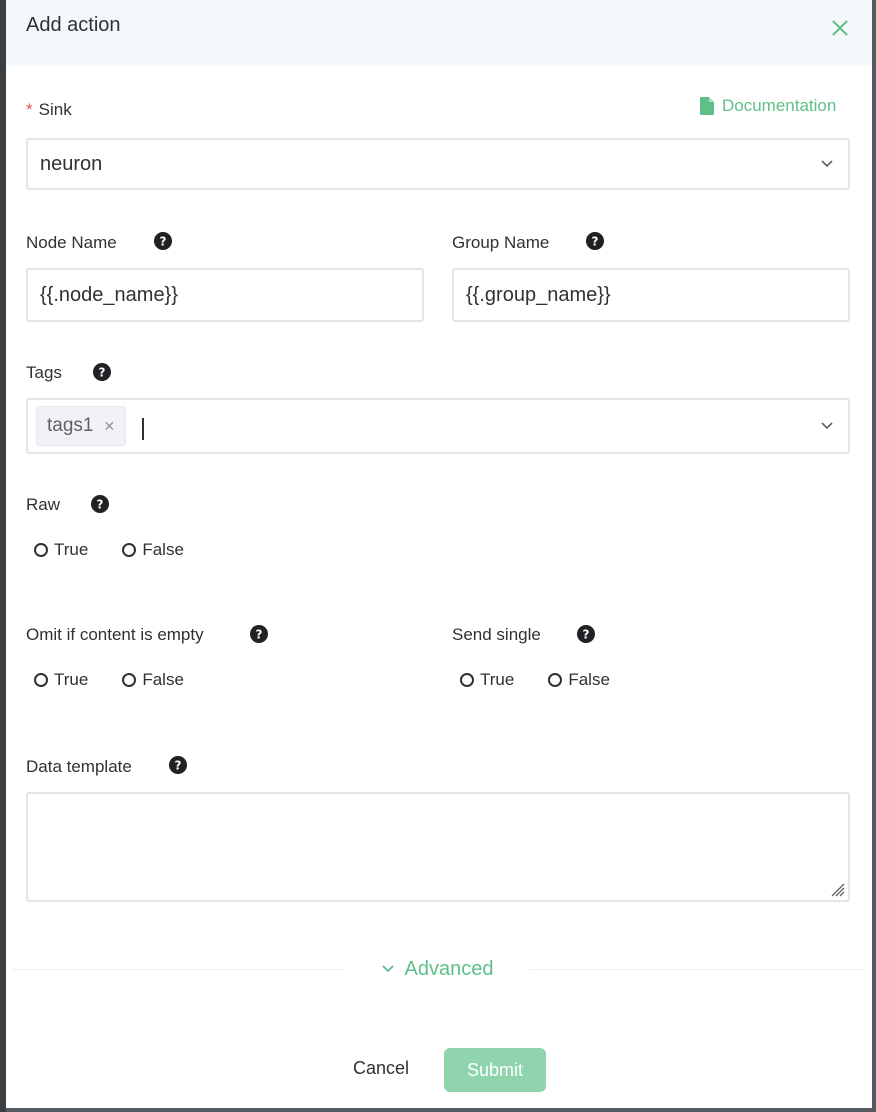  I want to click on send-single-radio-group: True False, so click(535, 680).